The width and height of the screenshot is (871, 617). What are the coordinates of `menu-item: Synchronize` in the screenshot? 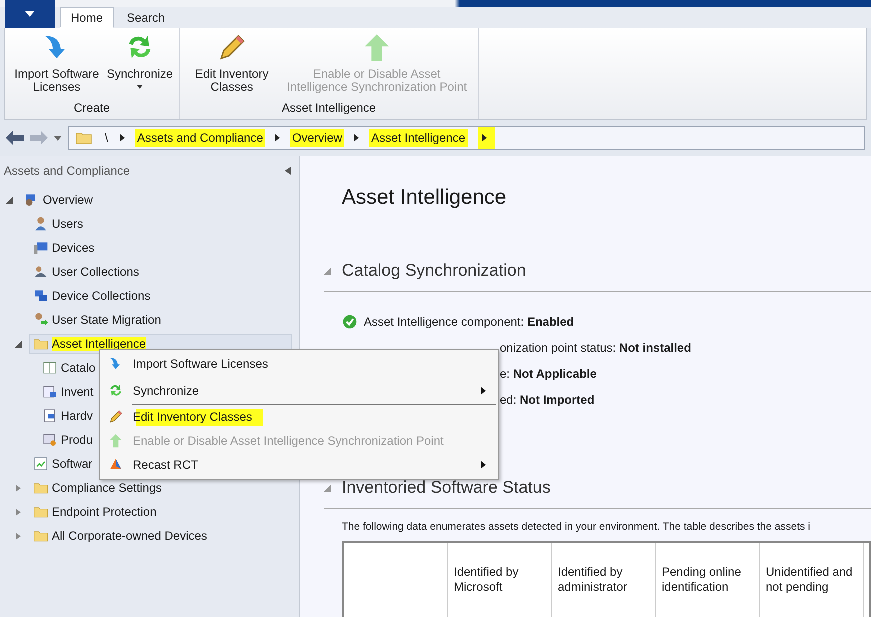 It's located at (299, 390).